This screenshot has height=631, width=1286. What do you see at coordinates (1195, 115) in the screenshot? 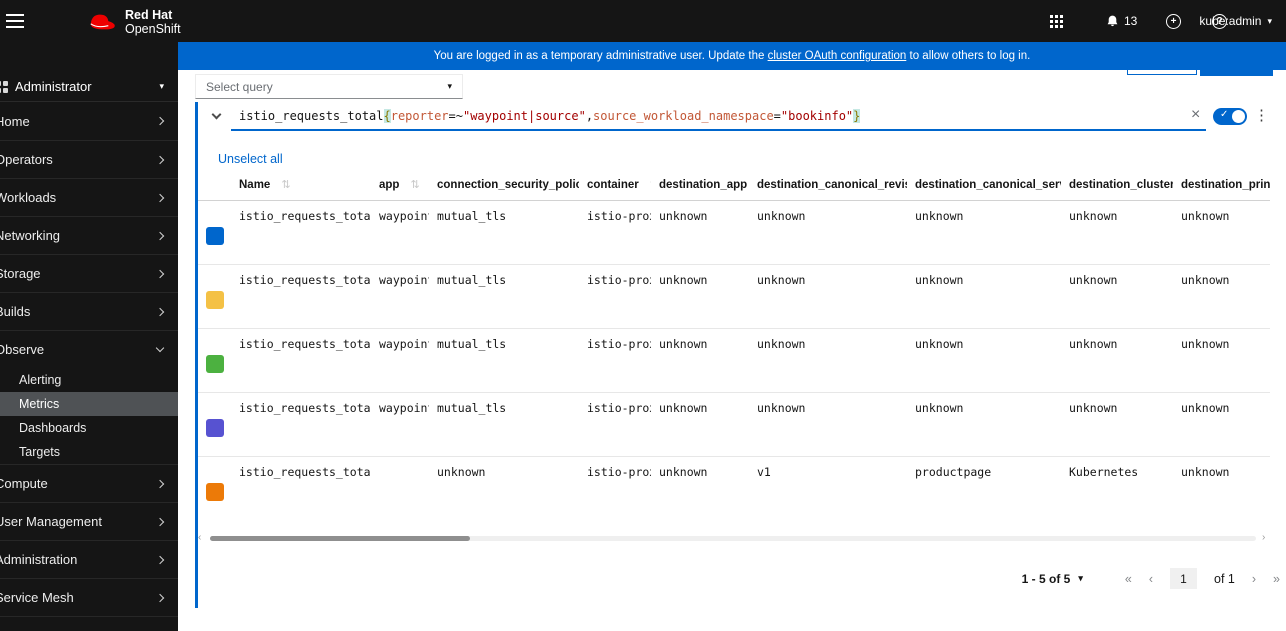
I see `clear-query-icon: ×` at bounding box center [1195, 115].